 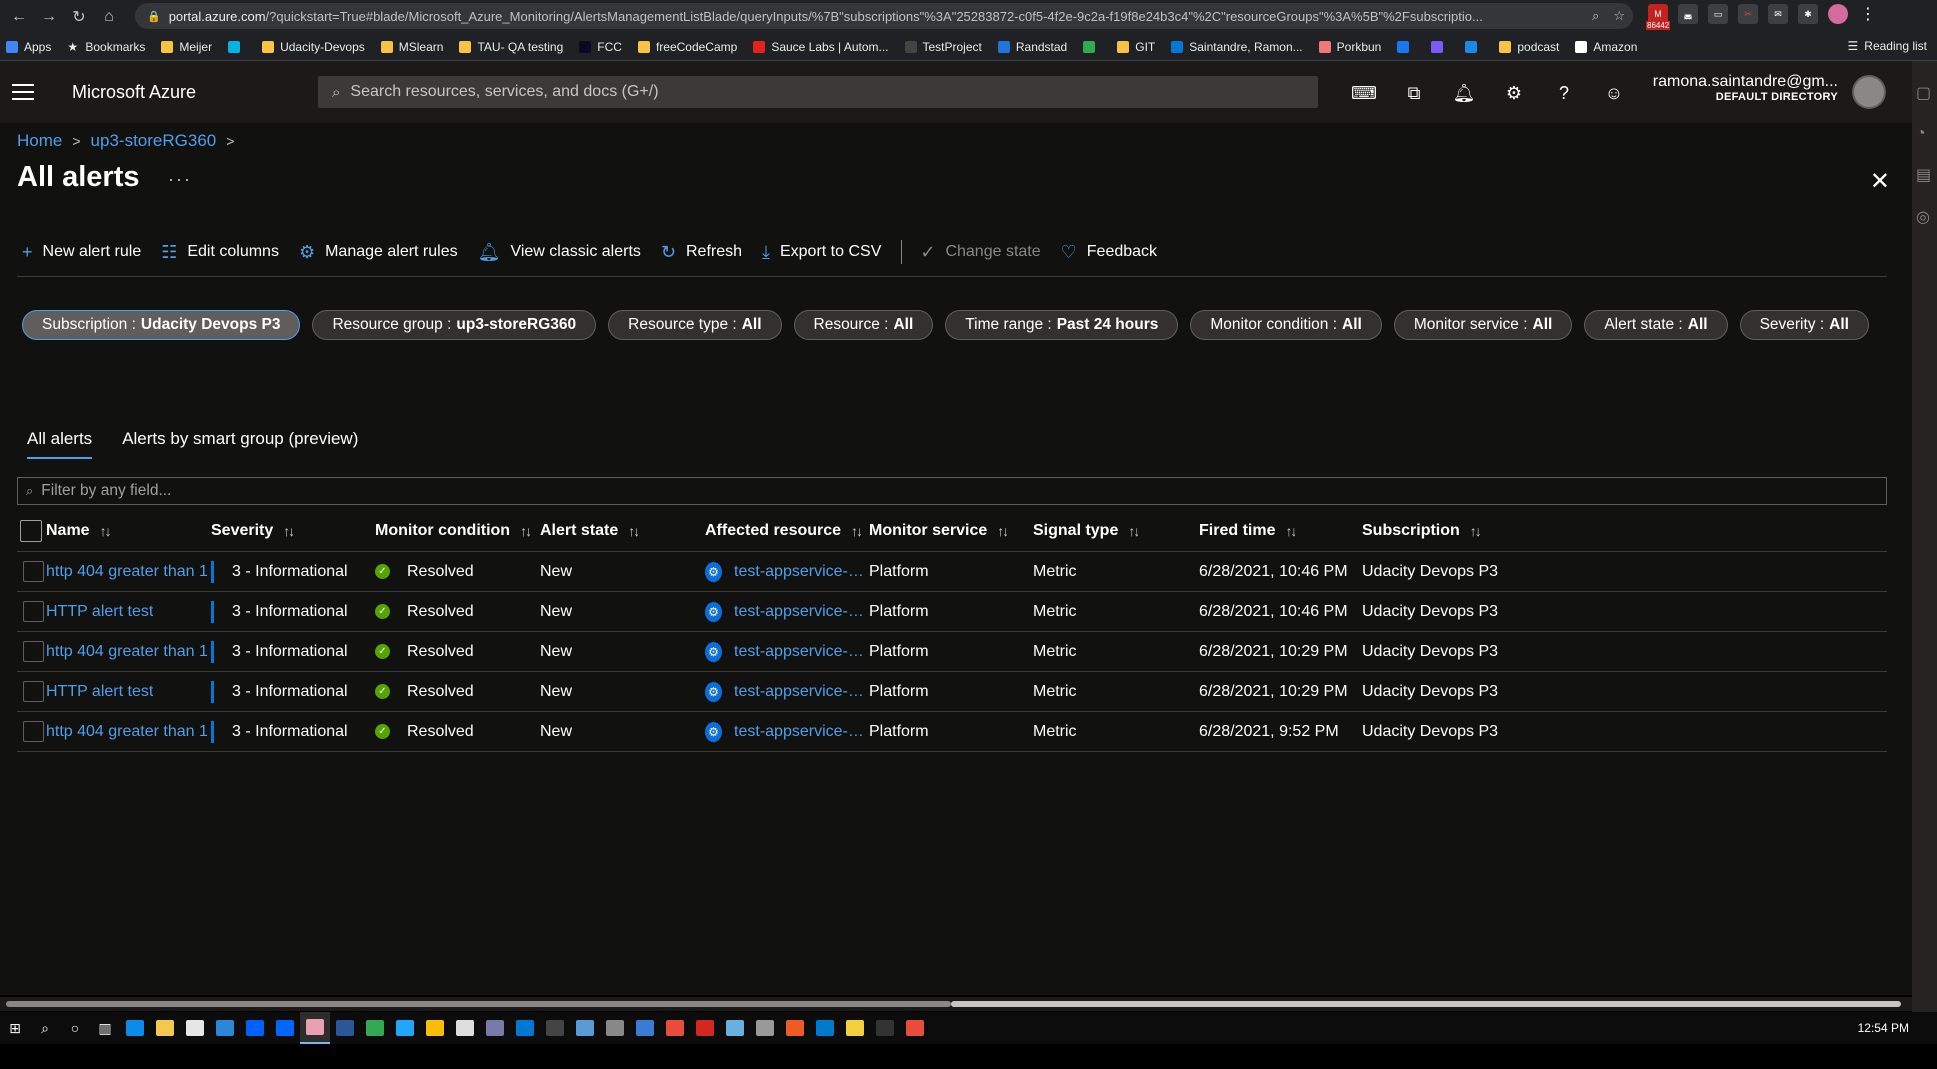 What do you see at coordinates (1614, 93) in the screenshot?
I see `feedback-person-icon: ☺` at bounding box center [1614, 93].